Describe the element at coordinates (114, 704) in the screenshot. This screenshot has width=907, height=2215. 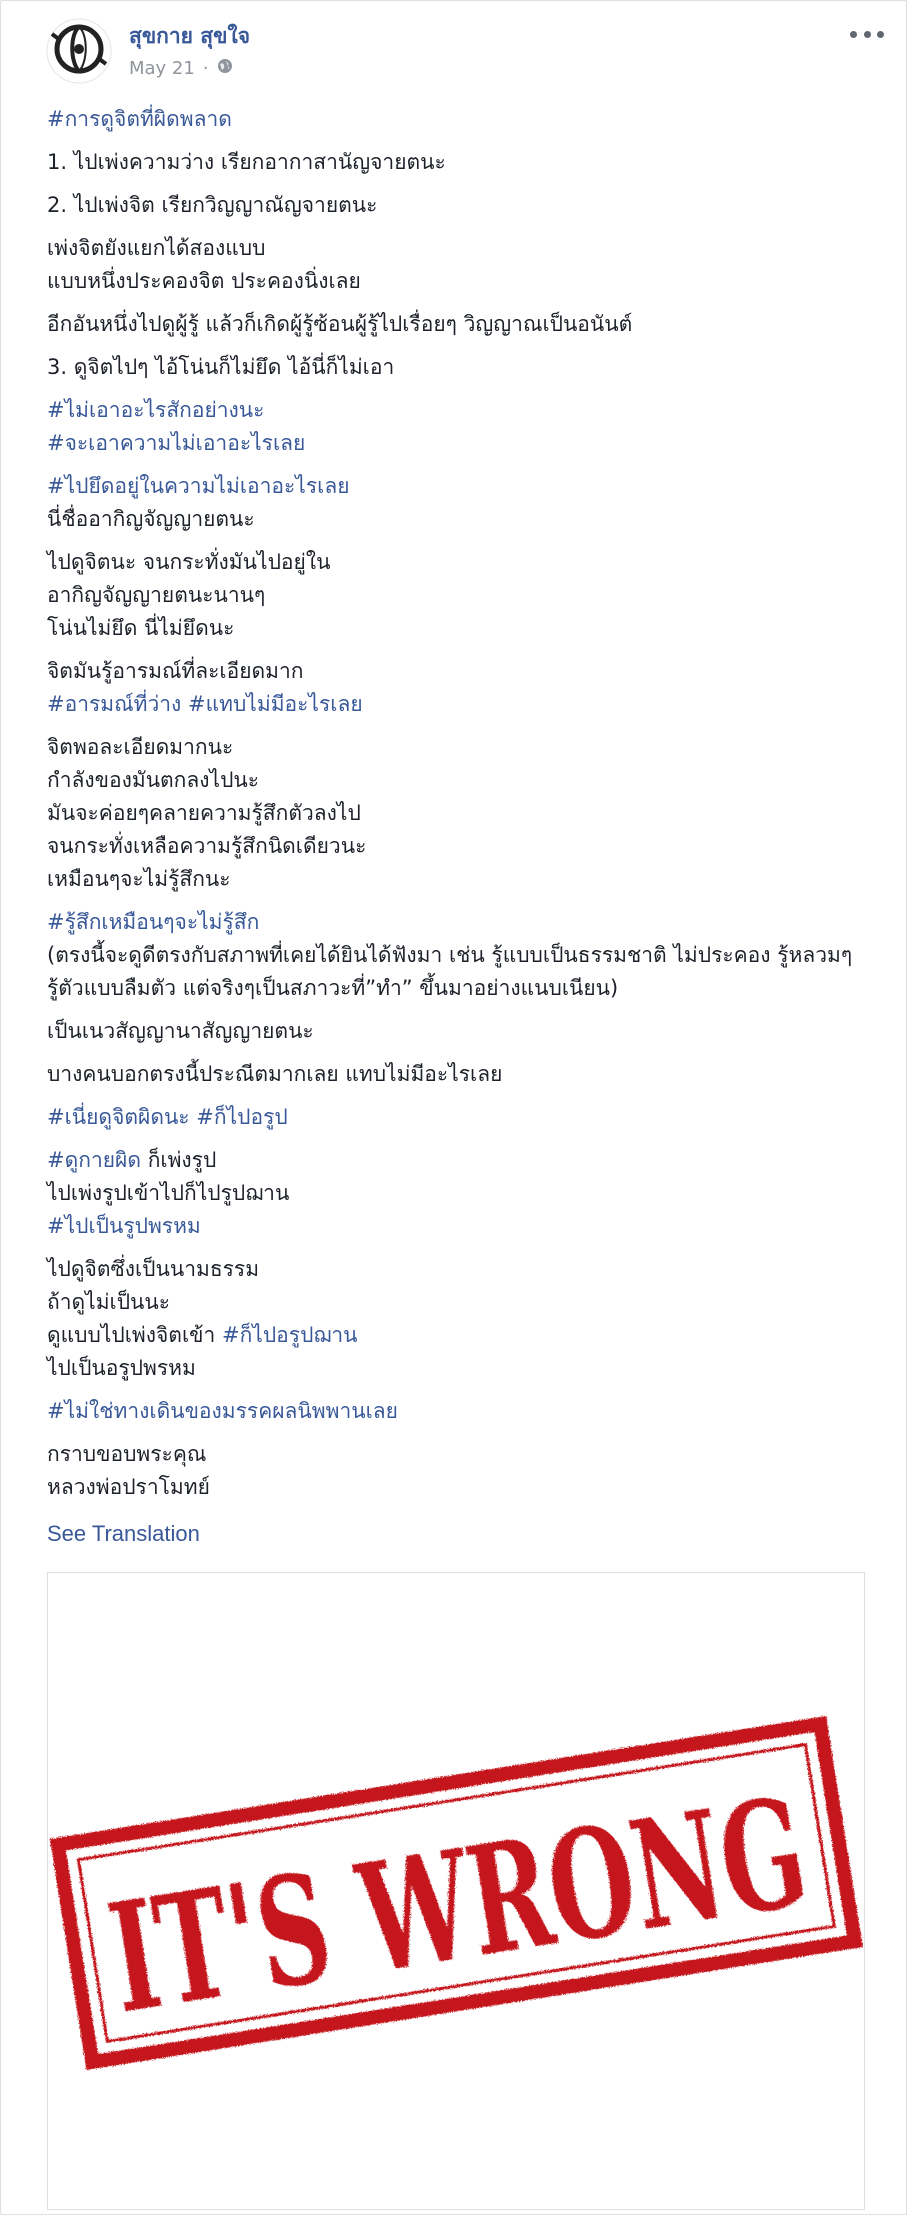
I see `hashtag-link: #อารมณ์ที่ว่าง` at that location.